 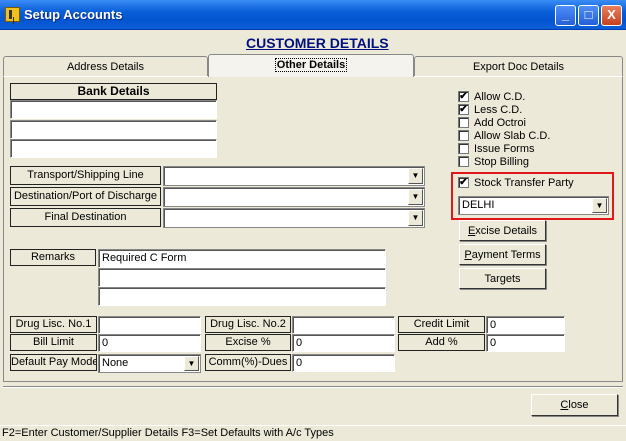 I want to click on allow-slab-cd-checkbox: Allow Slab C.D., so click(x=504, y=136).